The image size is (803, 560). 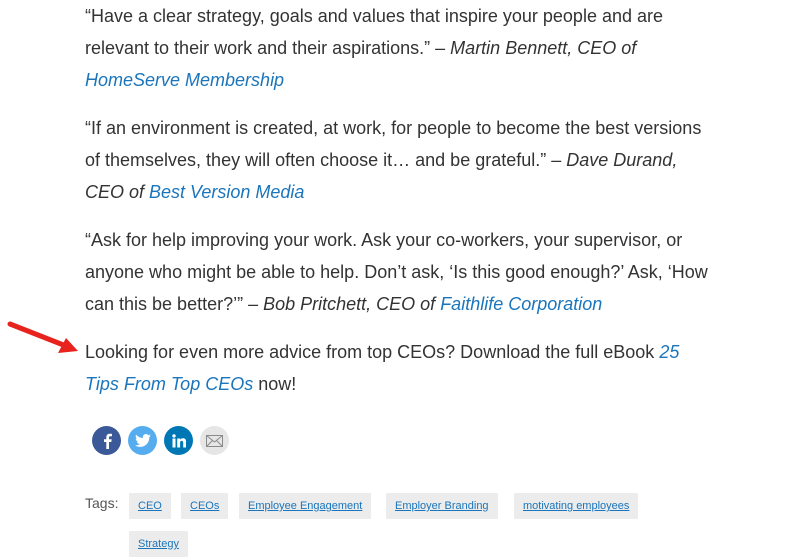 I want to click on quote-attribution: – Bob Pritchett, CEO of, so click(x=342, y=304).